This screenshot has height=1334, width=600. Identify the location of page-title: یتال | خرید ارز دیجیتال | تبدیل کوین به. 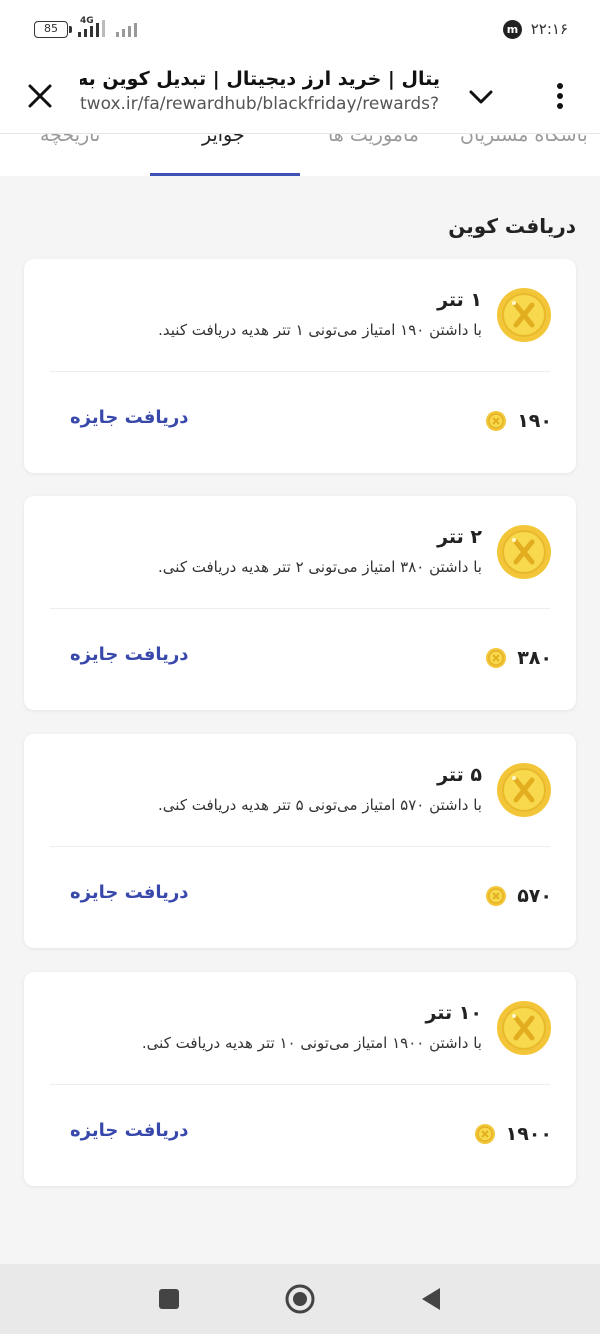
(260, 79).